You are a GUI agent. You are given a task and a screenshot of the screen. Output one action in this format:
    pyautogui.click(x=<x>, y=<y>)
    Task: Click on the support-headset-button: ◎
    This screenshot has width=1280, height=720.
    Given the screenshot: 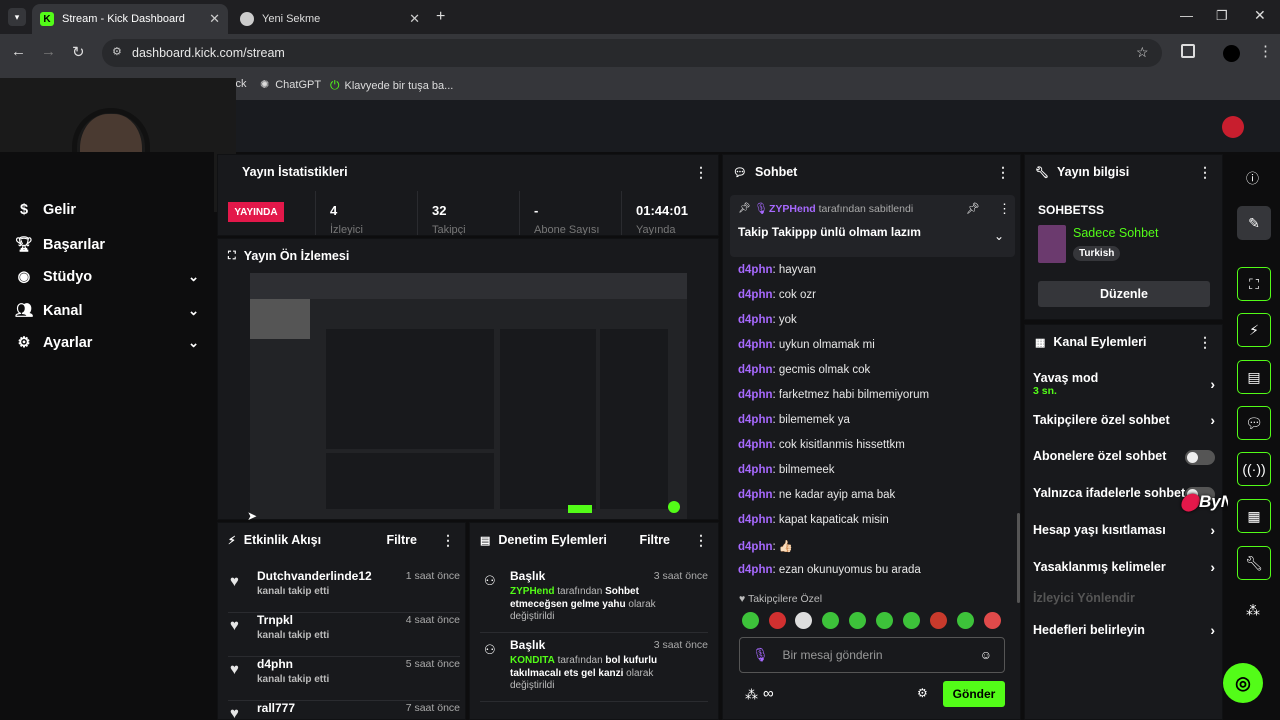 What is the action you would take?
    pyautogui.click(x=1243, y=683)
    